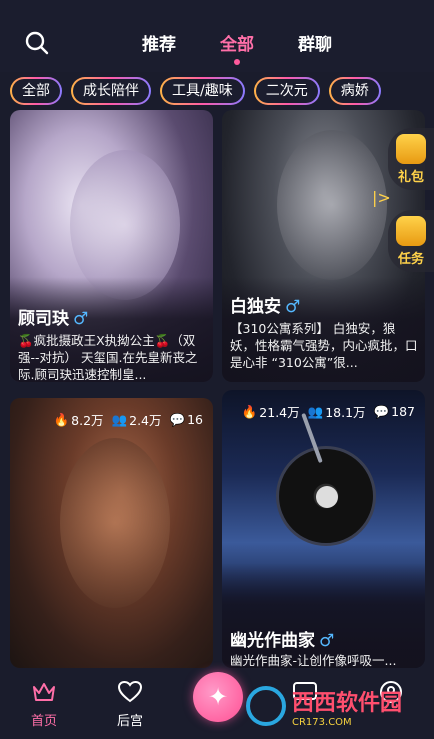 The image size is (434, 739). I want to click on card-name: 白独安 ♂, so click(265, 307).